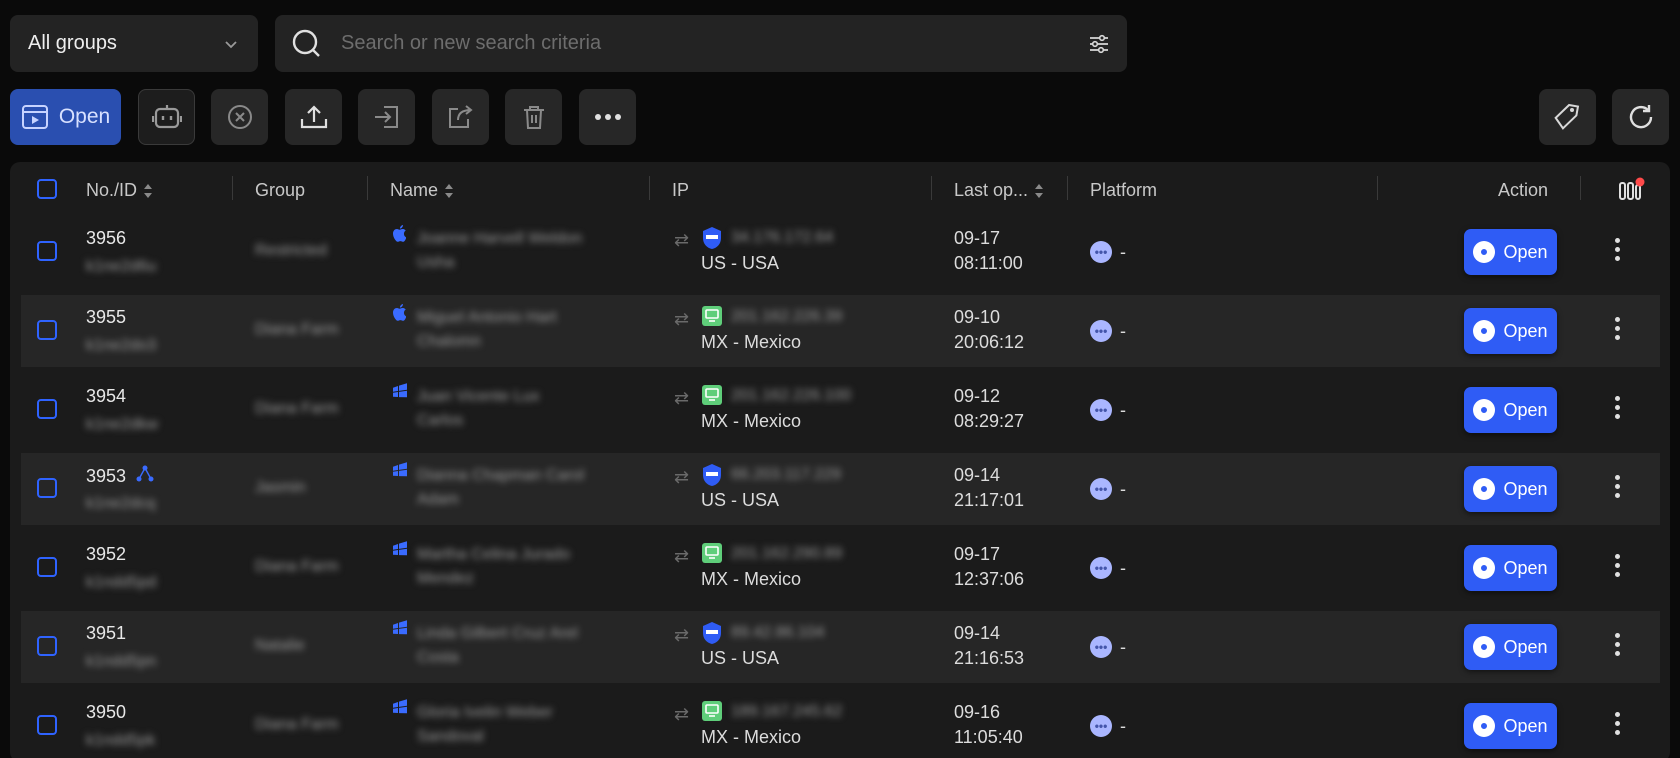 The height and width of the screenshot is (758, 1680). I want to click on profile-name: Joanne Harvell Weldon, so click(499, 239).